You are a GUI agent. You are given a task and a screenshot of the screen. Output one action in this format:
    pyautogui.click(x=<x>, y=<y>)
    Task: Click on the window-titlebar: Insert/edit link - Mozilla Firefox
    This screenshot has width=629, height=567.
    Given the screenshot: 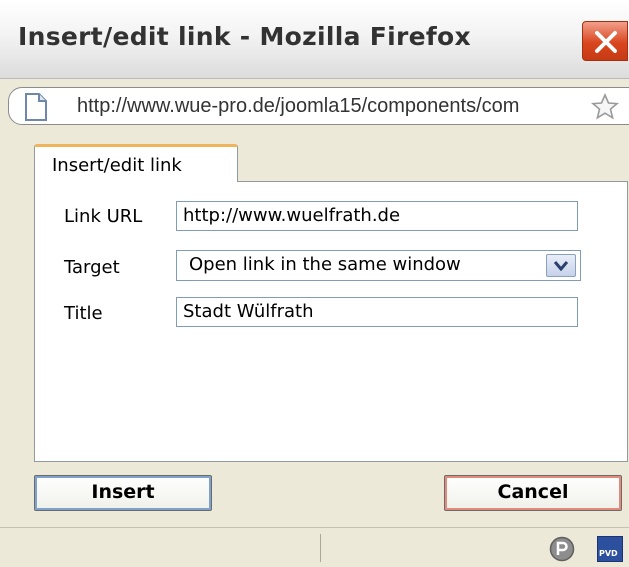 What is the action you would take?
    pyautogui.click(x=314, y=39)
    